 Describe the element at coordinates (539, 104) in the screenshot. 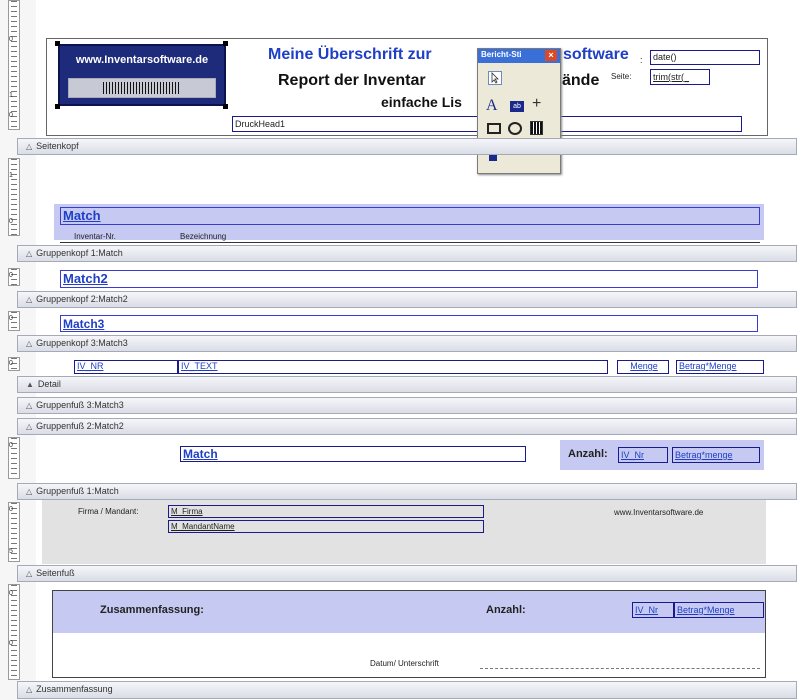

I see `line-icon: +` at that location.